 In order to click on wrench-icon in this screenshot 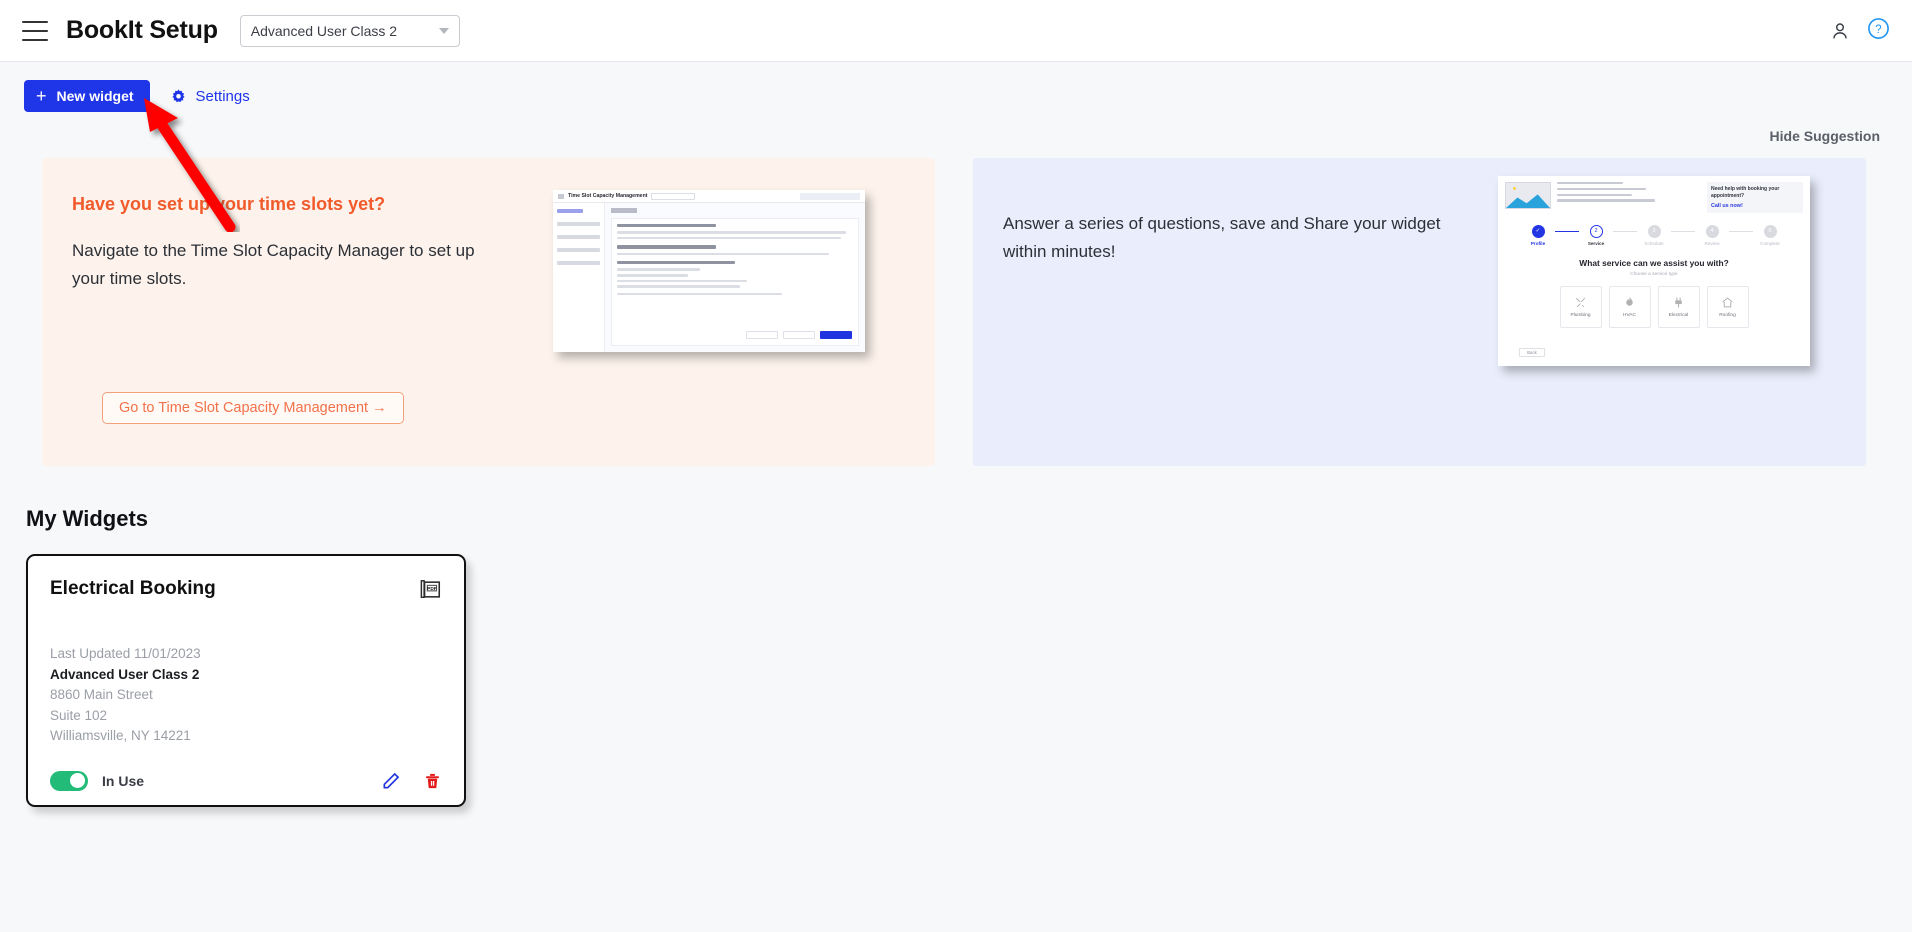, I will do `click(1580, 302)`.